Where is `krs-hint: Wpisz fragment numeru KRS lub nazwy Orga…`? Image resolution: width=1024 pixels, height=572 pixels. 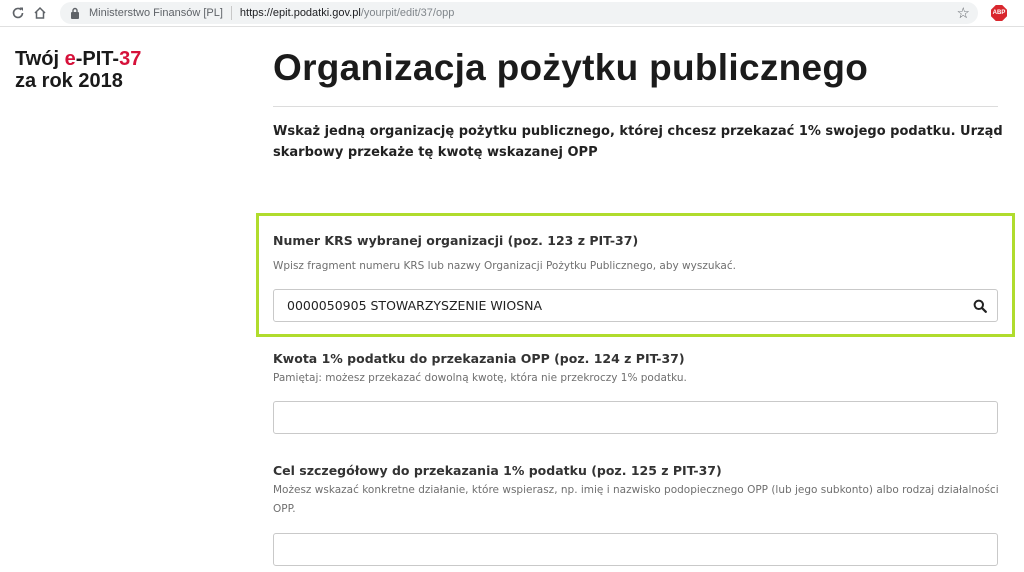
krs-hint: Wpisz fragment numeru KRS lub nazwy Orga… is located at coordinates (504, 266).